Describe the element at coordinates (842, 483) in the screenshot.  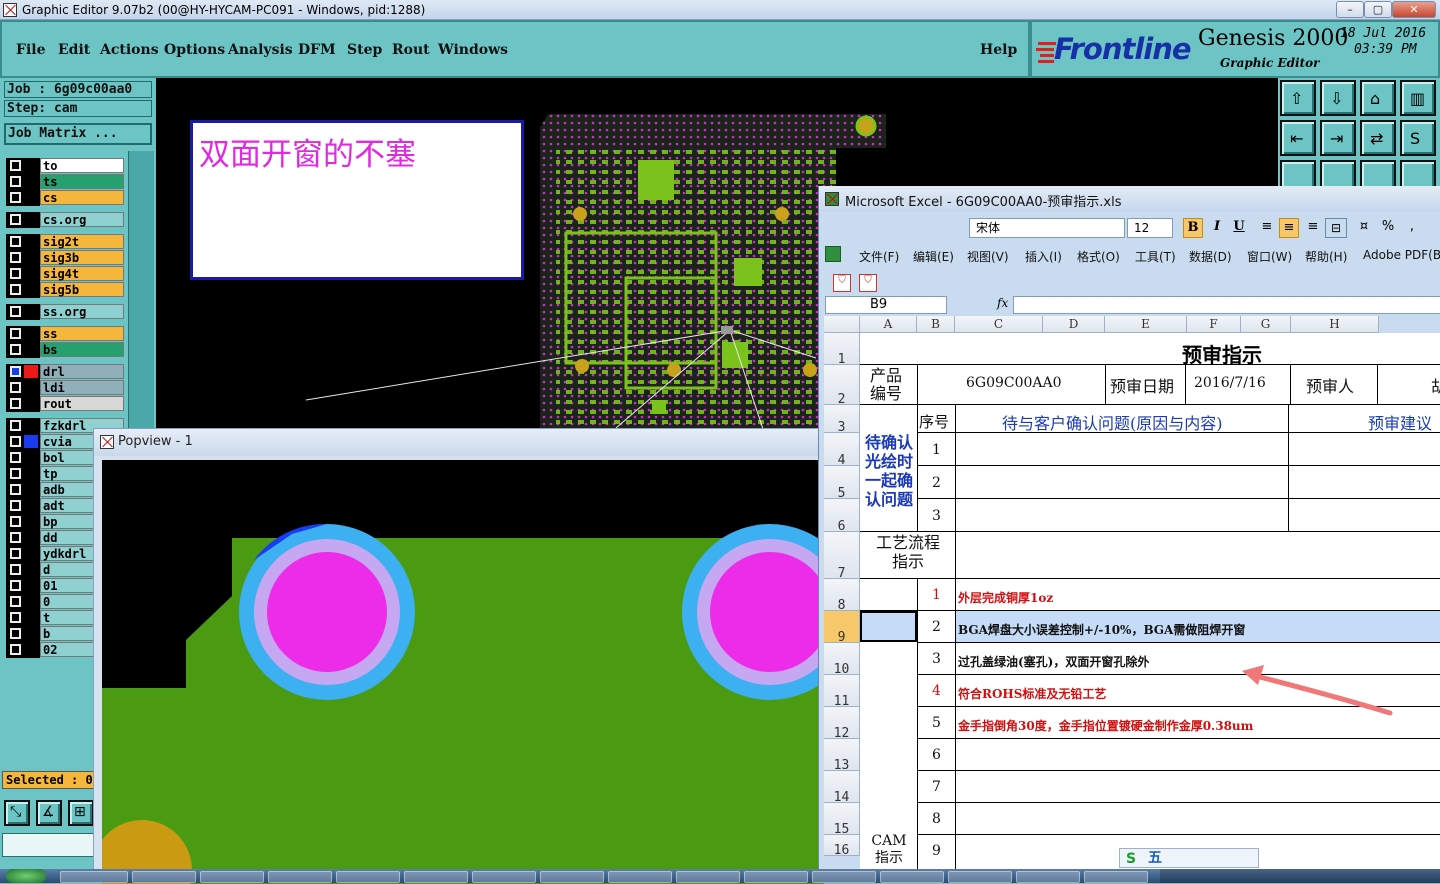
I see `row-header: 5` at that location.